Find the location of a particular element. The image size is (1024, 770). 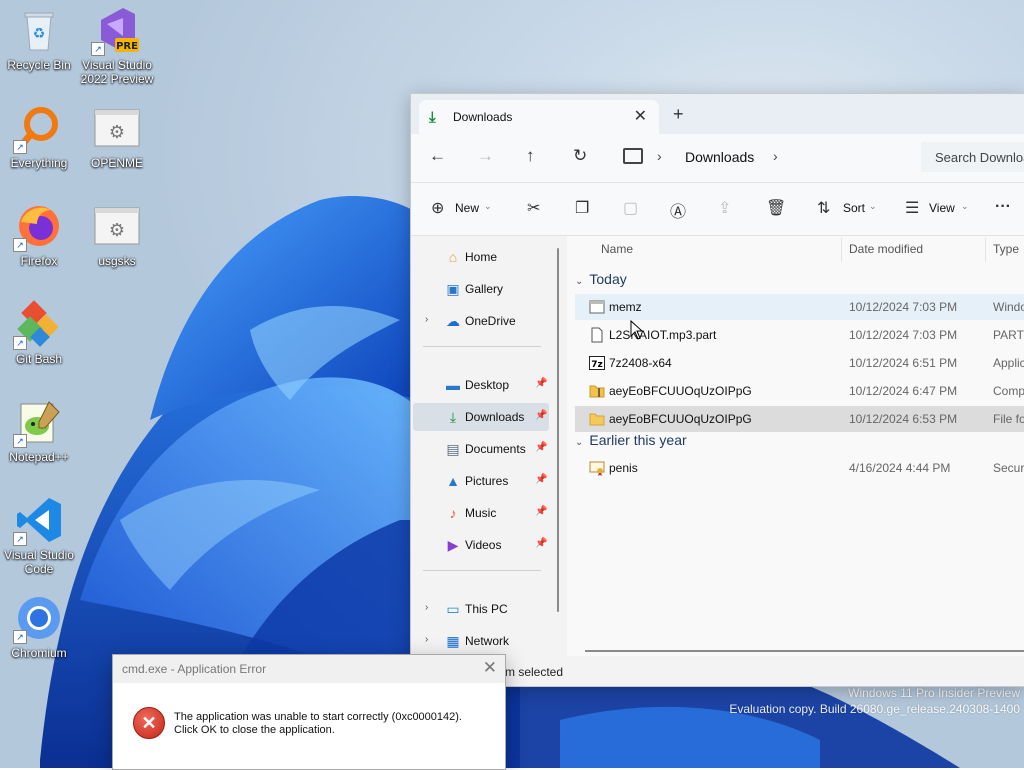

desktop-icon-vscode: ↗ Visual Studio Code is located at coordinates (39, 536).